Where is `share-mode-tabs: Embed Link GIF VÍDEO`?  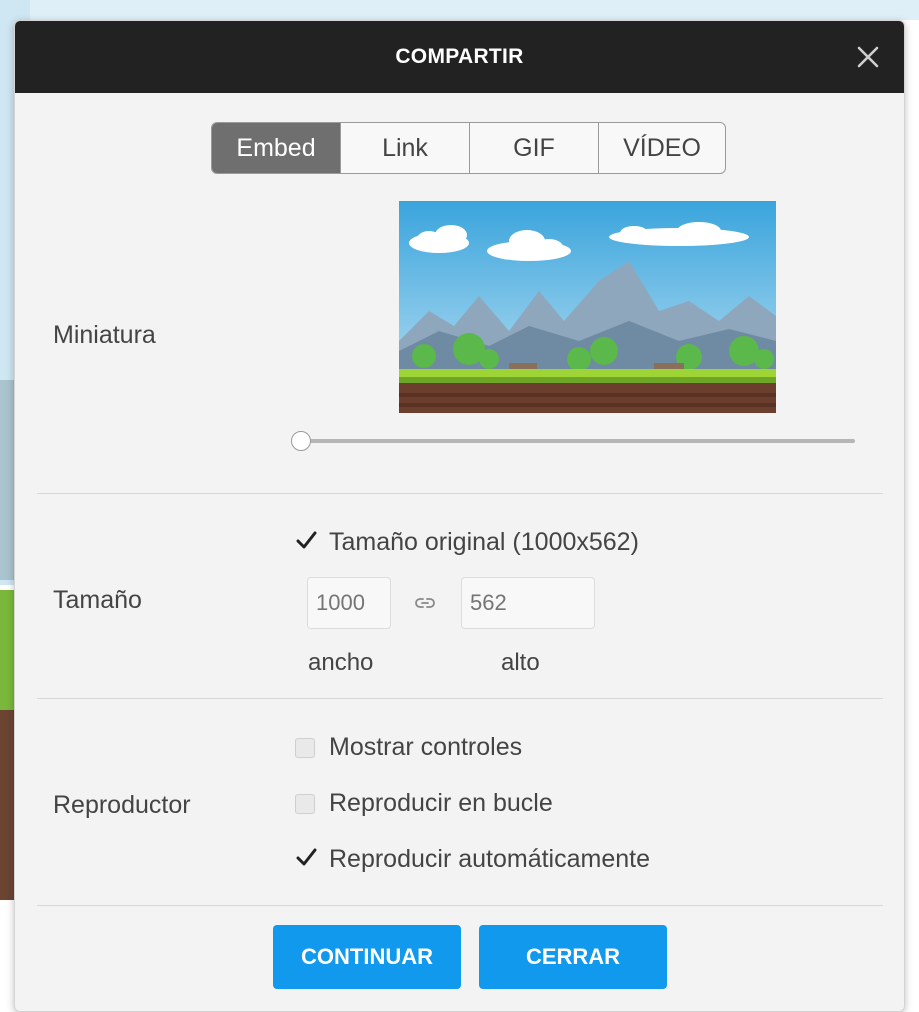 share-mode-tabs: Embed Link GIF VÍDEO is located at coordinates (468, 148).